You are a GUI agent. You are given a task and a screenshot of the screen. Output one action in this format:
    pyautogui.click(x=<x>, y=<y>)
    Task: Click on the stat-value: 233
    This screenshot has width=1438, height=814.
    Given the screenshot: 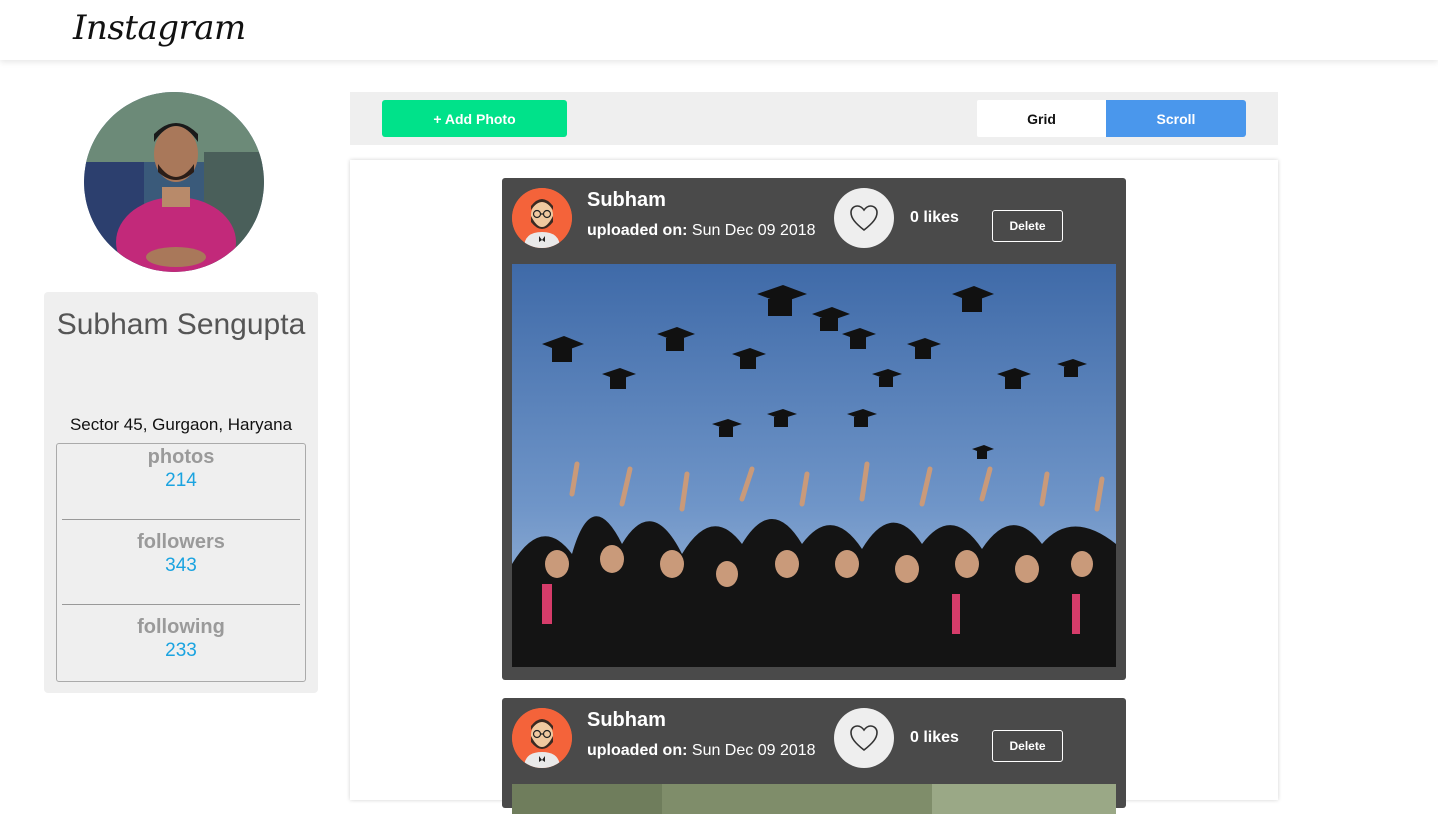 What is the action you would take?
    pyautogui.click(x=181, y=650)
    